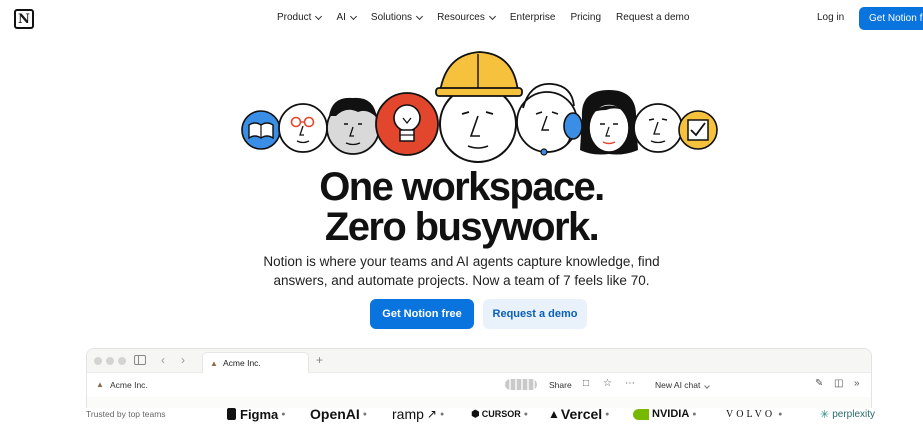 This screenshot has height=435, width=923. I want to click on long-hair-face-icon, so click(609, 122).